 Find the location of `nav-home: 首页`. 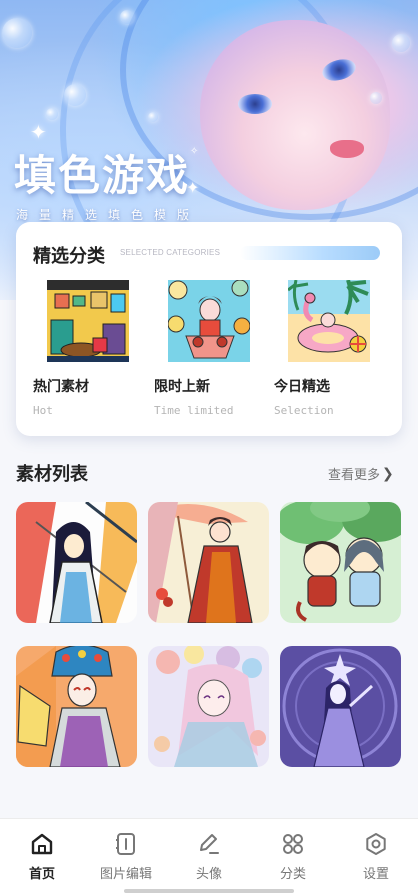

nav-home: 首页 is located at coordinates (42, 856).